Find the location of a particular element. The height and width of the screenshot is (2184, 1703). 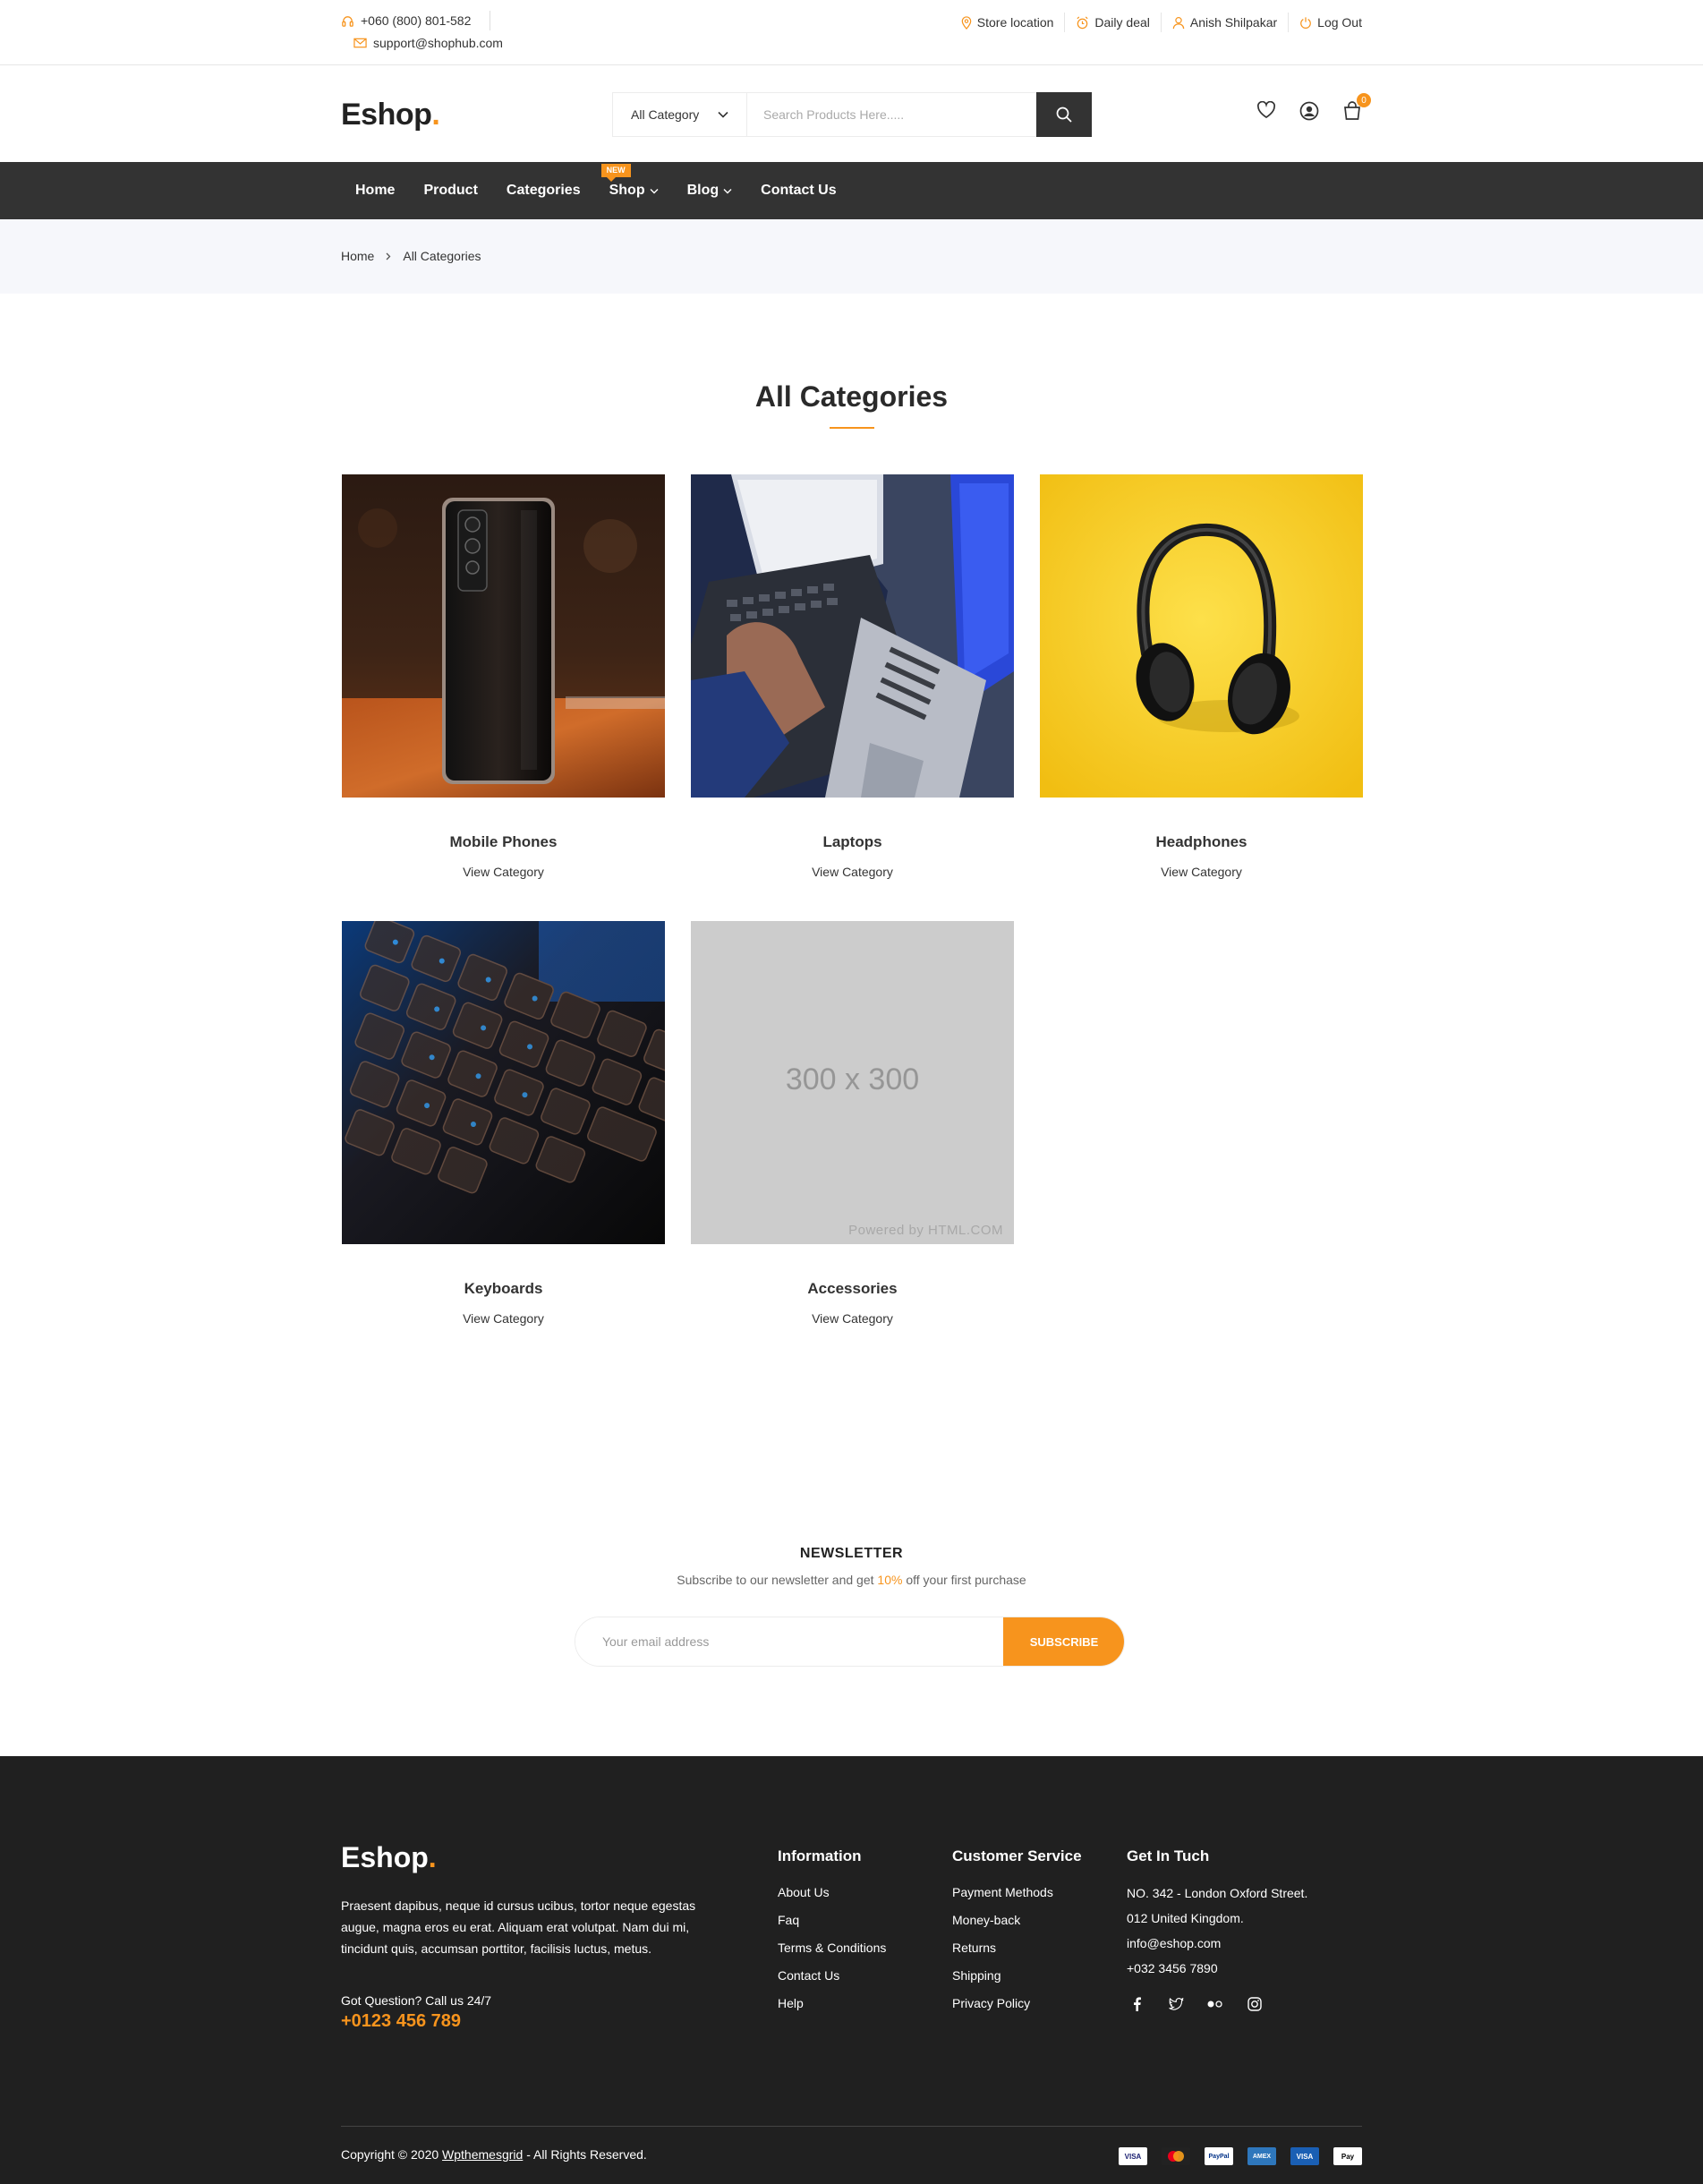

footer-link-money-back: Money-back is located at coordinates (1017, 1920).